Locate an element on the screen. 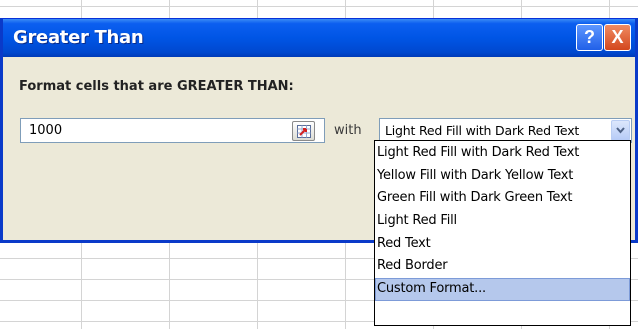 This screenshot has height=329, width=638. help-button: ? is located at coordinates (589, 37).